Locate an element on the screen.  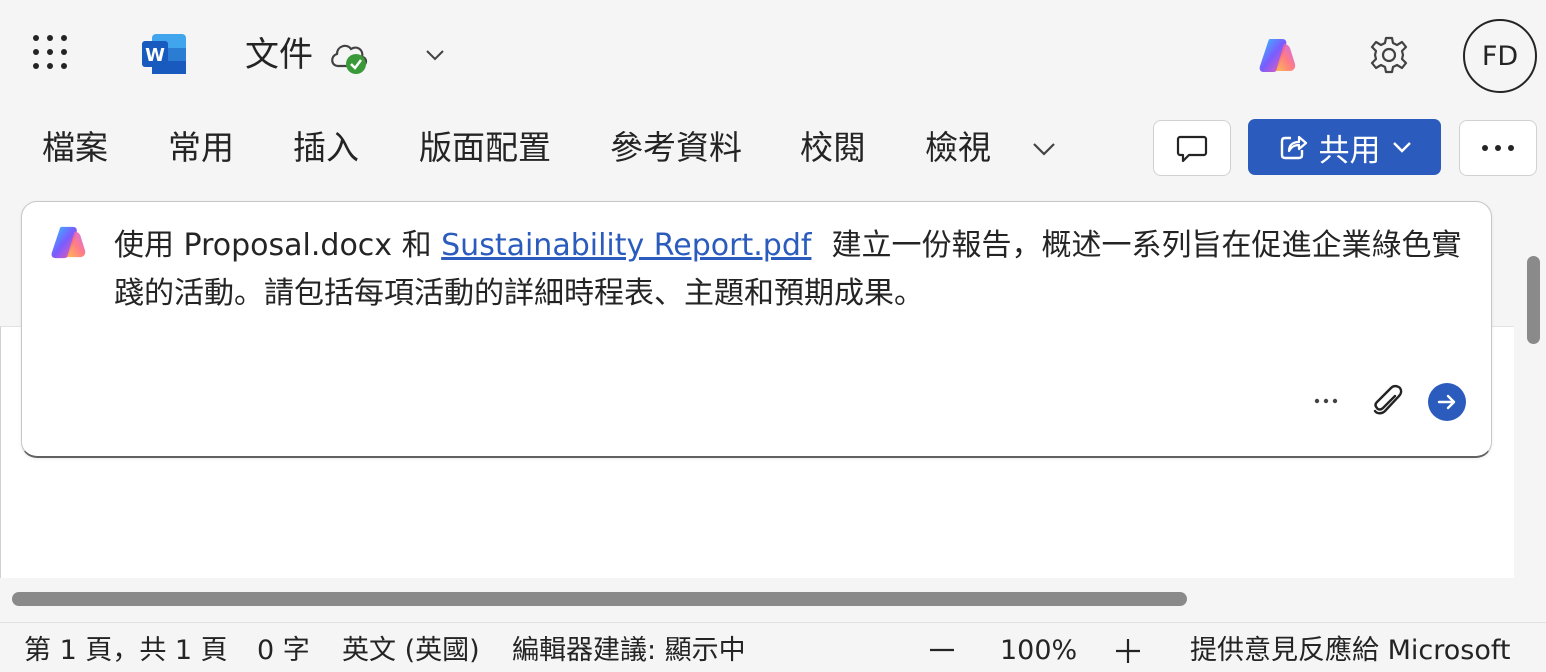
arrow-right-icon is located at coordinates (1446, 402).